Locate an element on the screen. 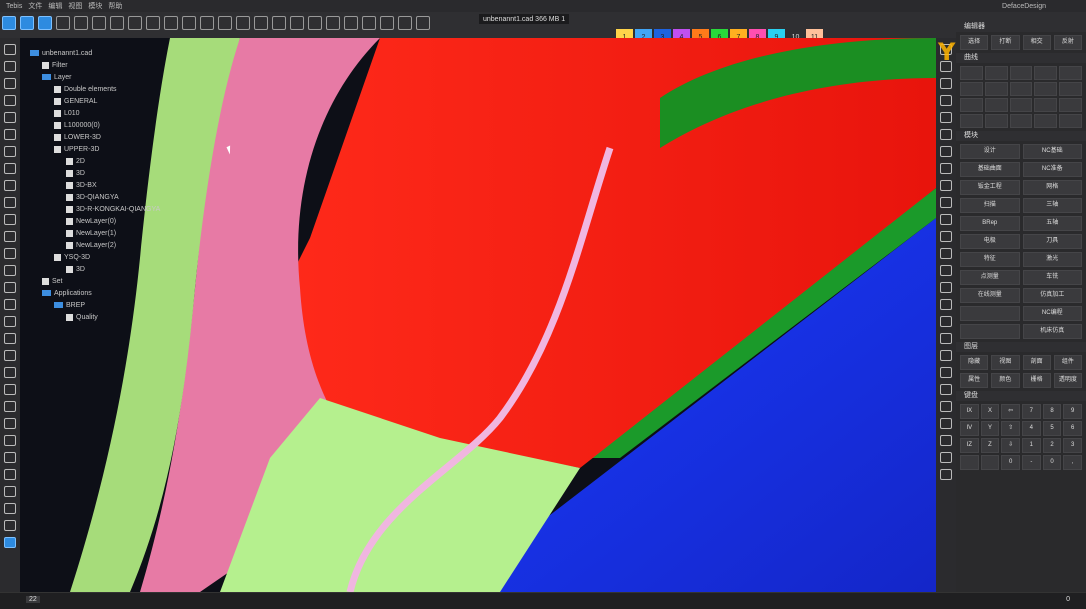 The width and height of the screenshot is (1086, 609). module-button: NC基础 is located at coordinates (1052, 151).